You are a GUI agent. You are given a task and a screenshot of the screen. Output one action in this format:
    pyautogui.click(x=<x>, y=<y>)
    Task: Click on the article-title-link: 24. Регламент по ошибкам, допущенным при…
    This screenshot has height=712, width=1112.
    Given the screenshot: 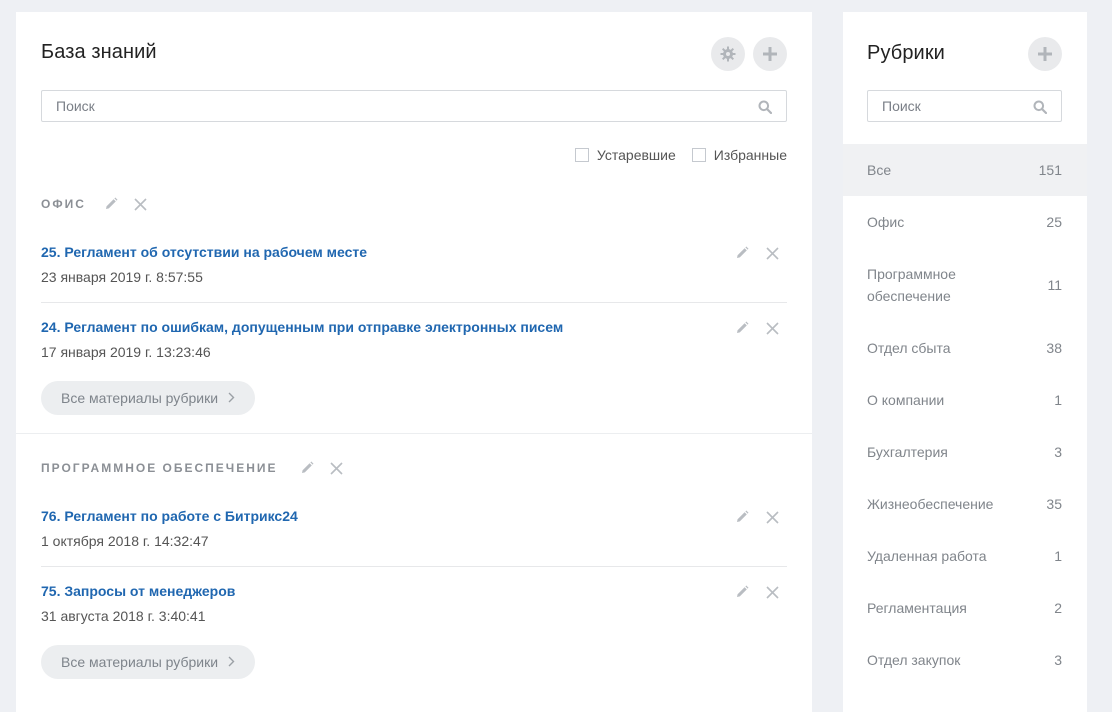 What is the action you would take?
    pyautogui.click(x=302, y=327)
    